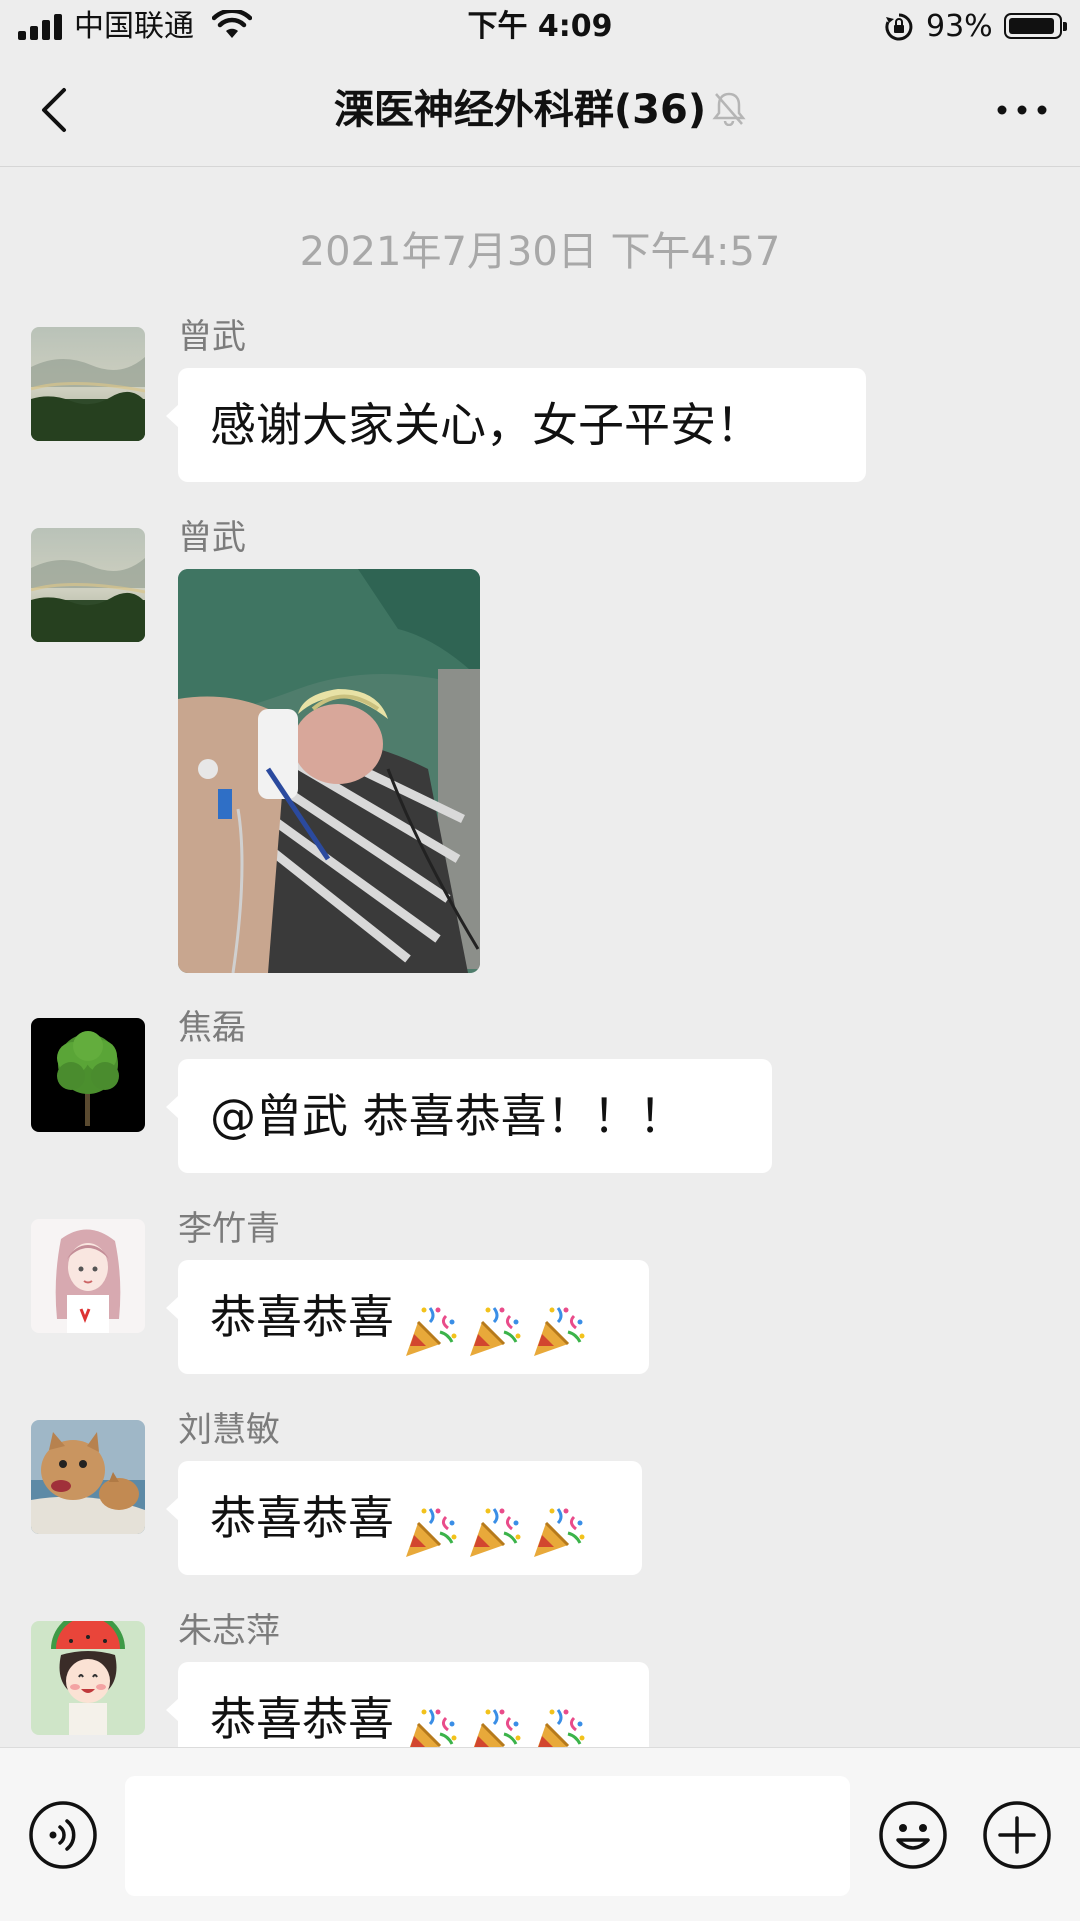 Image resolution: width=1080 pixels, height=1921 pixels. I want to click on group-name: 溧医神经外科群(36), so click(520, 110).